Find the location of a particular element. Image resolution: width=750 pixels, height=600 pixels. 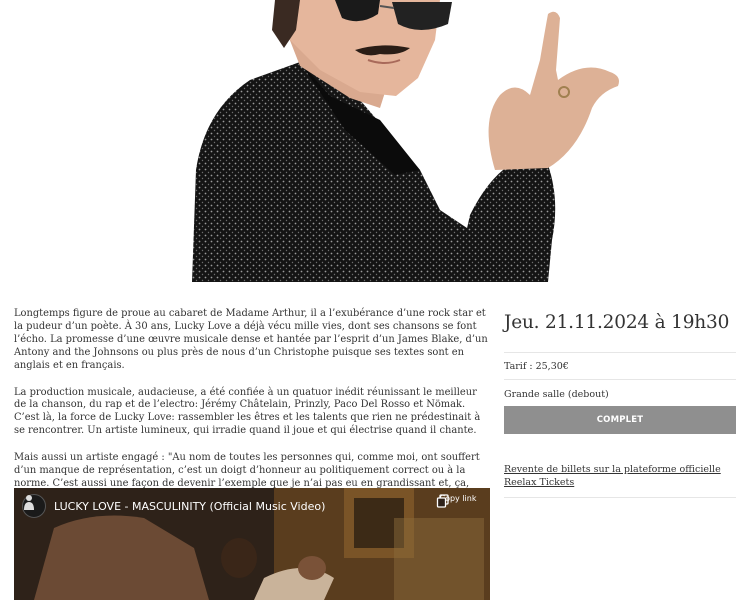

event-date: Jeu. 21.11.2024 à 19h30 is located at coordinates (617, 322).